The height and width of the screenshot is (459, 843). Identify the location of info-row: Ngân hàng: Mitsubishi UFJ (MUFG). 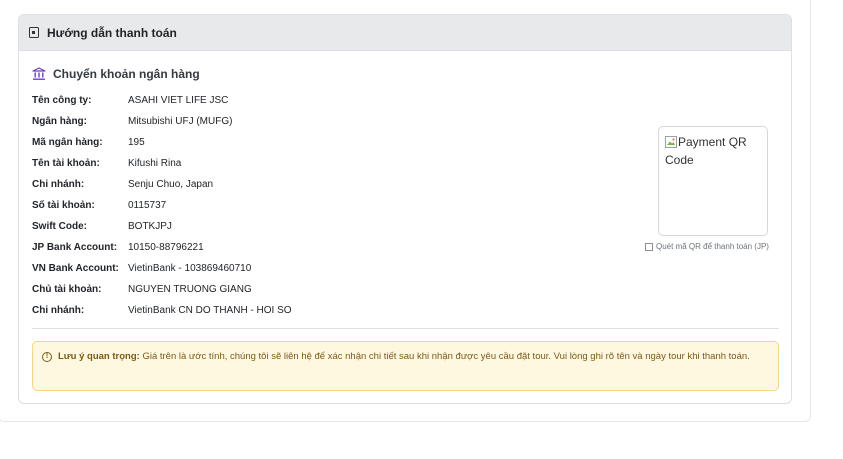
(162, 121).